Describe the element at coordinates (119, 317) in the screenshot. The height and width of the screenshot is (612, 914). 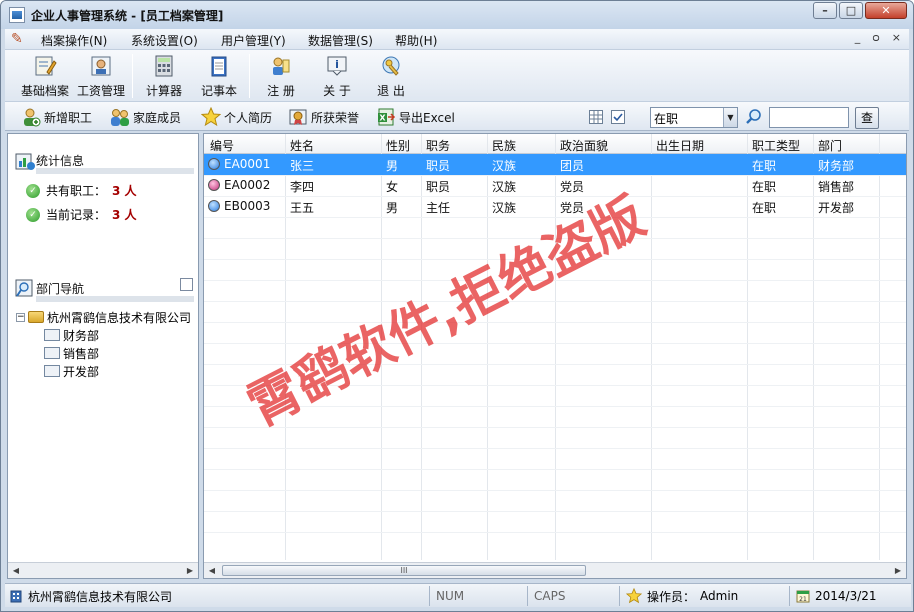
I see `tree-root-label: 杭州霄鹞信息技术有限公司` at that location.